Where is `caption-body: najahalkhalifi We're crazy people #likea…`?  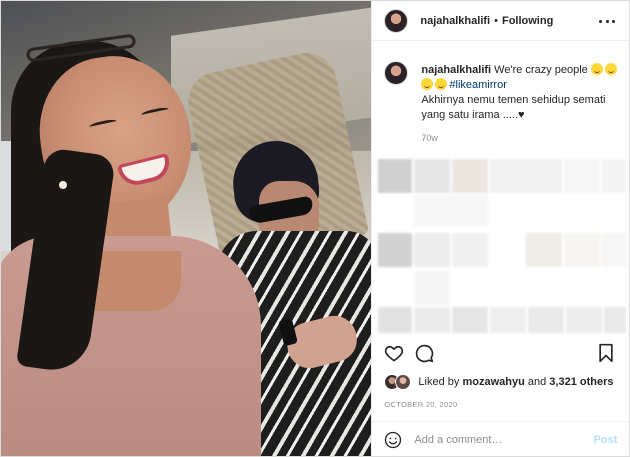 caption-body: najahalkhalifi We're crazy people #likea… is located at coordinates (521, 93).